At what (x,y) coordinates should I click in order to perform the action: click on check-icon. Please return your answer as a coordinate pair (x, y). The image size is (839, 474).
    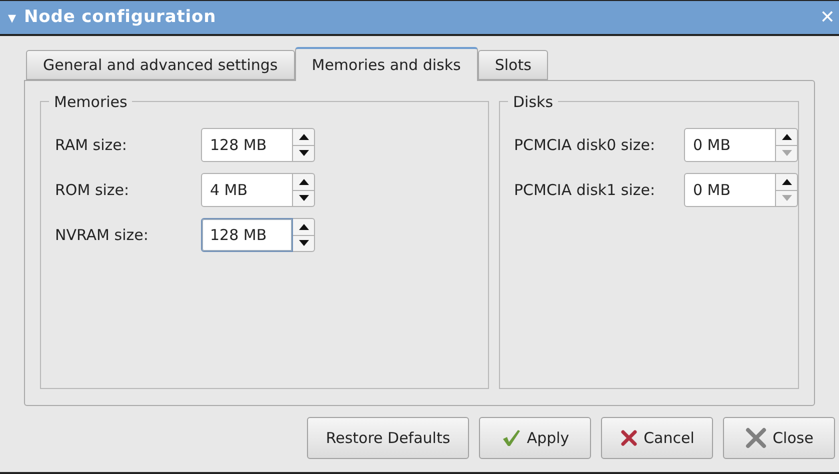
    Looking at the image, I should click on (510, 438).